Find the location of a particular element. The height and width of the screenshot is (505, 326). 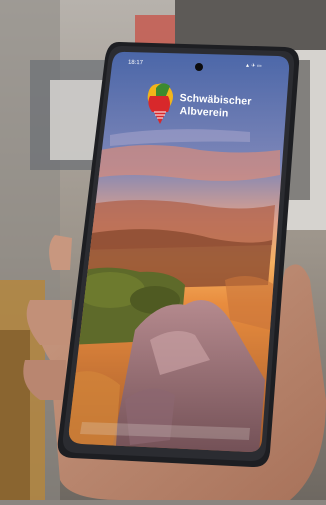

app-logo-text-line2: Albverein is located at coordinates (204, 112).